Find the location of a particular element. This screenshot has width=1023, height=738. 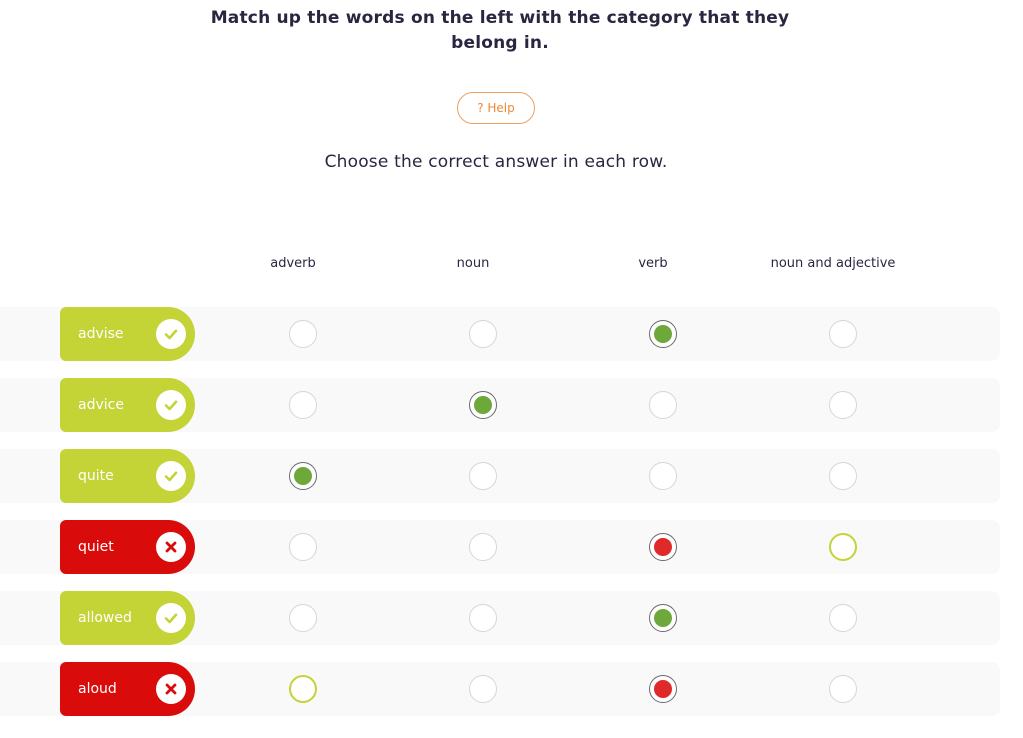

word-text: advise is located at coordinates (101, 334).